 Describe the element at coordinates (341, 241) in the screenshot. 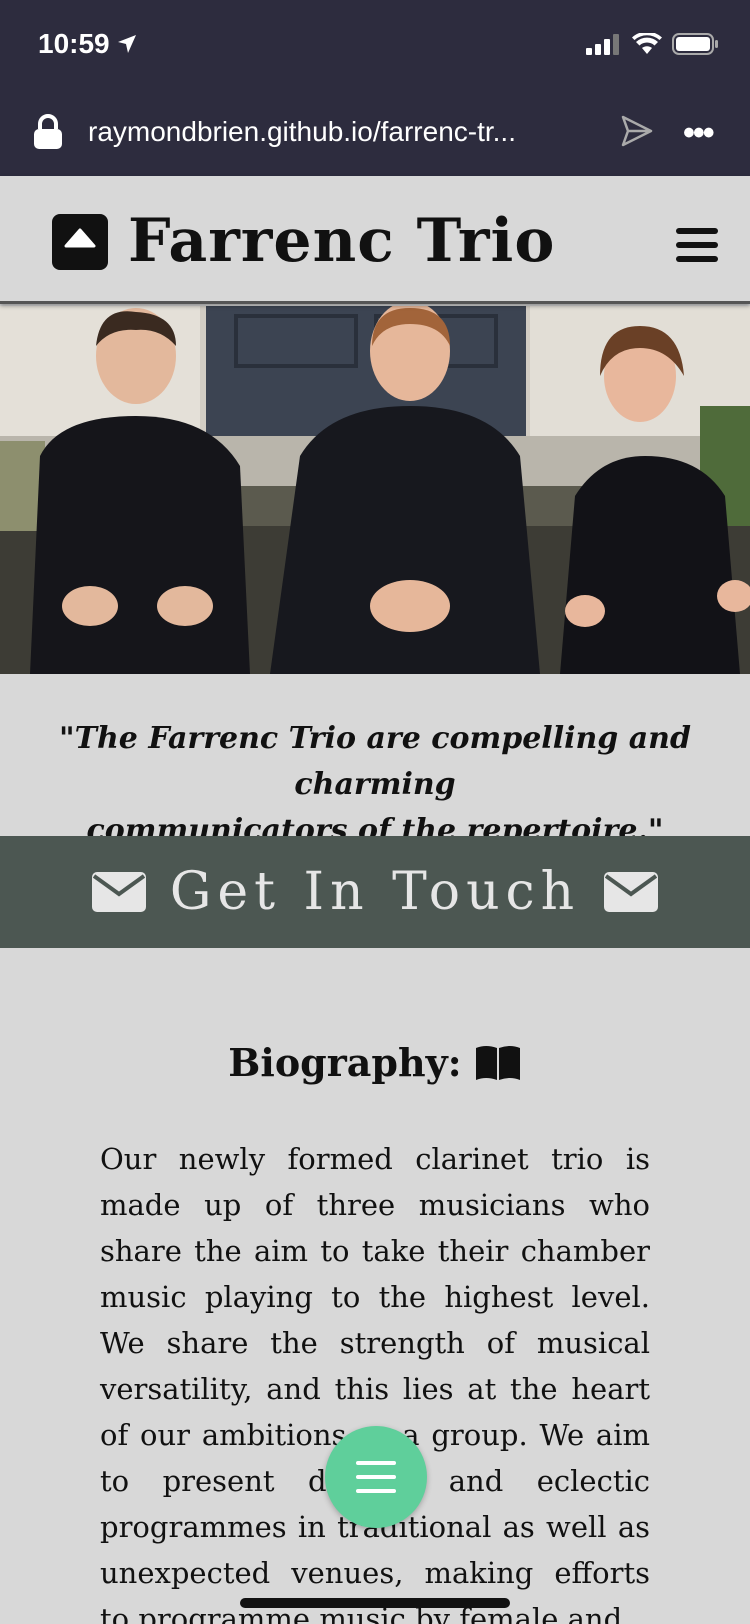

I see `brand-title: Farrenc Trio` at that location.